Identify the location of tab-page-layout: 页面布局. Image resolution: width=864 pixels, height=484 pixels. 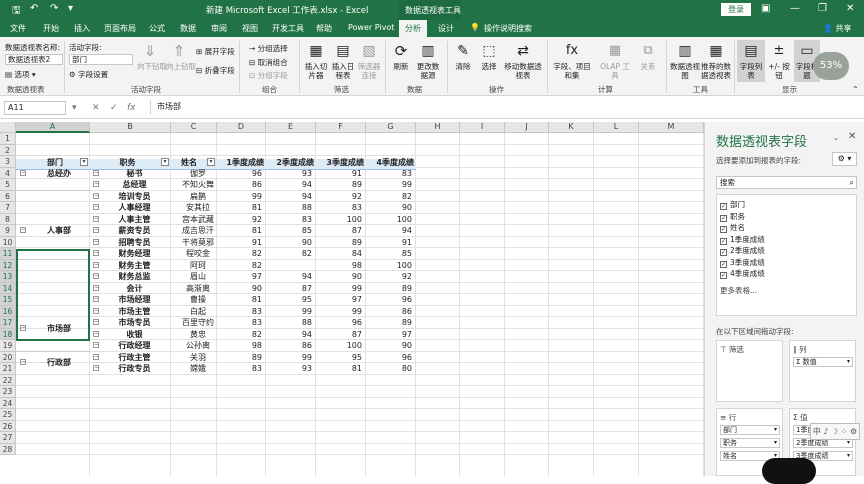
(120, 28).